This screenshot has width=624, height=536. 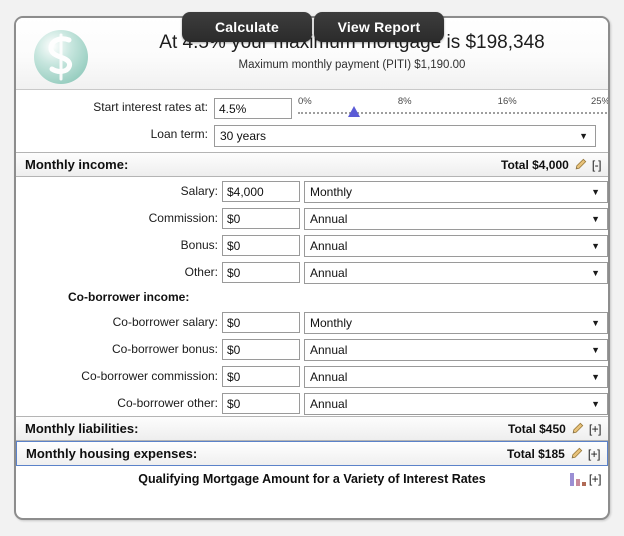 What do you see at coordinates (305, 101) in the screenshot?
I see `slider-tick-0: 0%` at bounding box center [305, 101].